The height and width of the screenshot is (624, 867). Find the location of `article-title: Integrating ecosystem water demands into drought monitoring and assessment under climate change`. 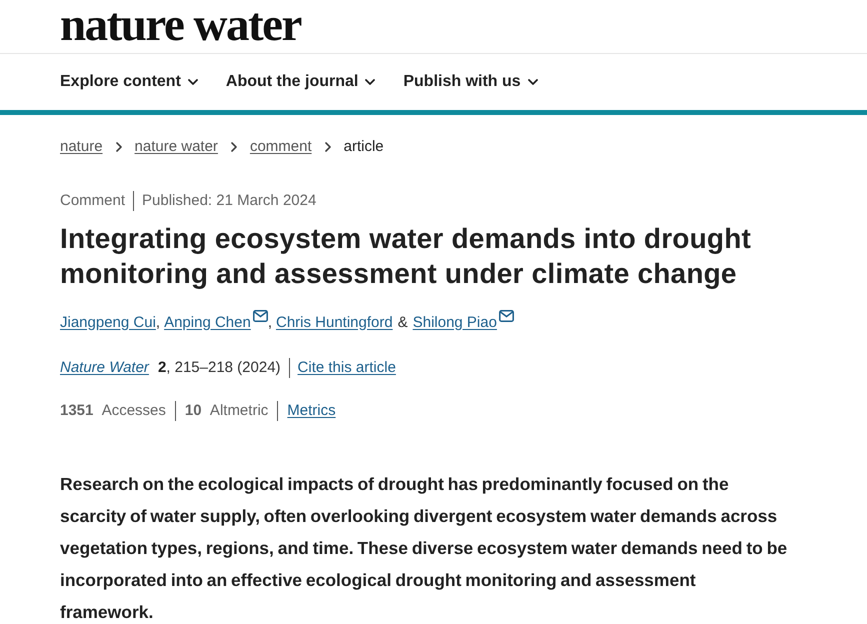

article-title: Integrating ecosystem water demands into drought monitoring and assessment under climate change is located at coordinates (406, 256).